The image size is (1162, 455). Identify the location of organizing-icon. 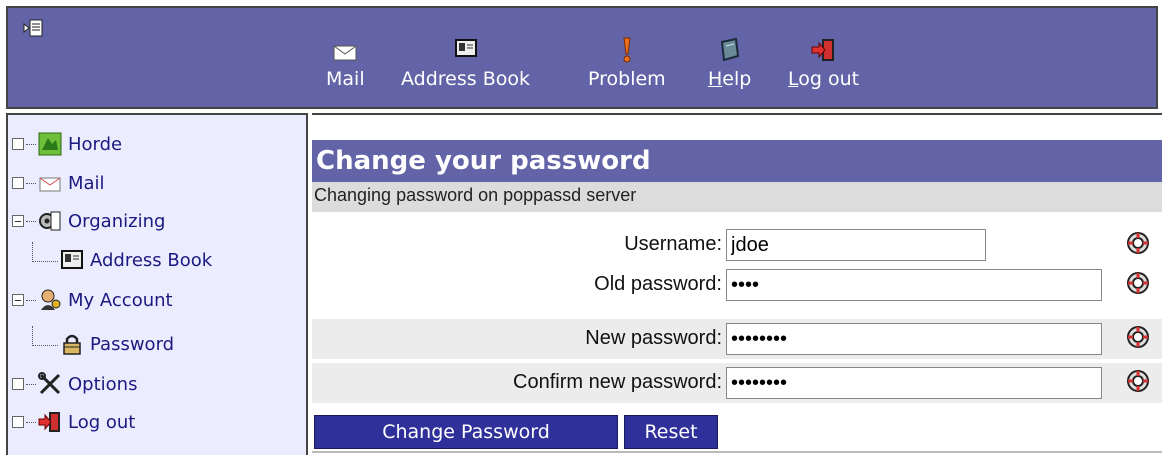
(50, 221).